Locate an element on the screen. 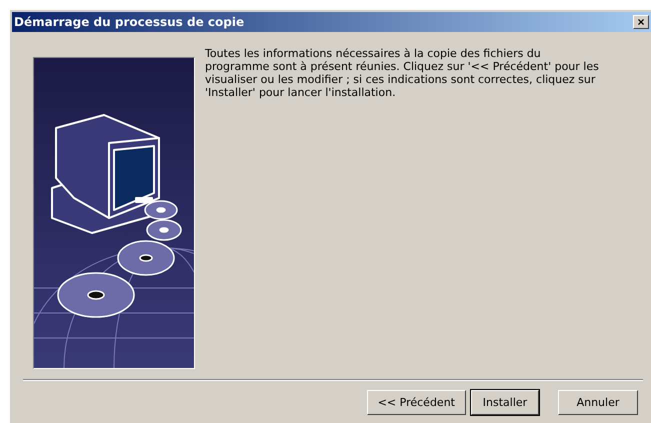 This screenshot has width=651, height=423. dialog-button: Annuler is located at coordinates (598, 402).